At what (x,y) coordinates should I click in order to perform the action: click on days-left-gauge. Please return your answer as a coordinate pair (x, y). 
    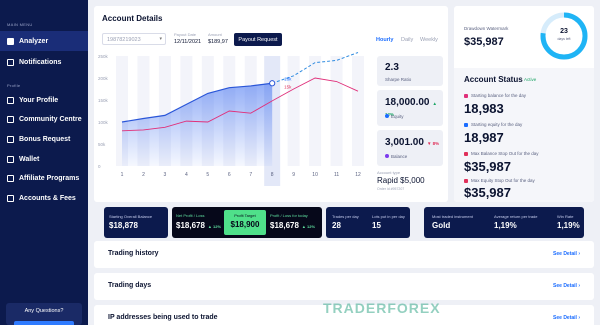
    Looking at the image, I should click on (564, 36).